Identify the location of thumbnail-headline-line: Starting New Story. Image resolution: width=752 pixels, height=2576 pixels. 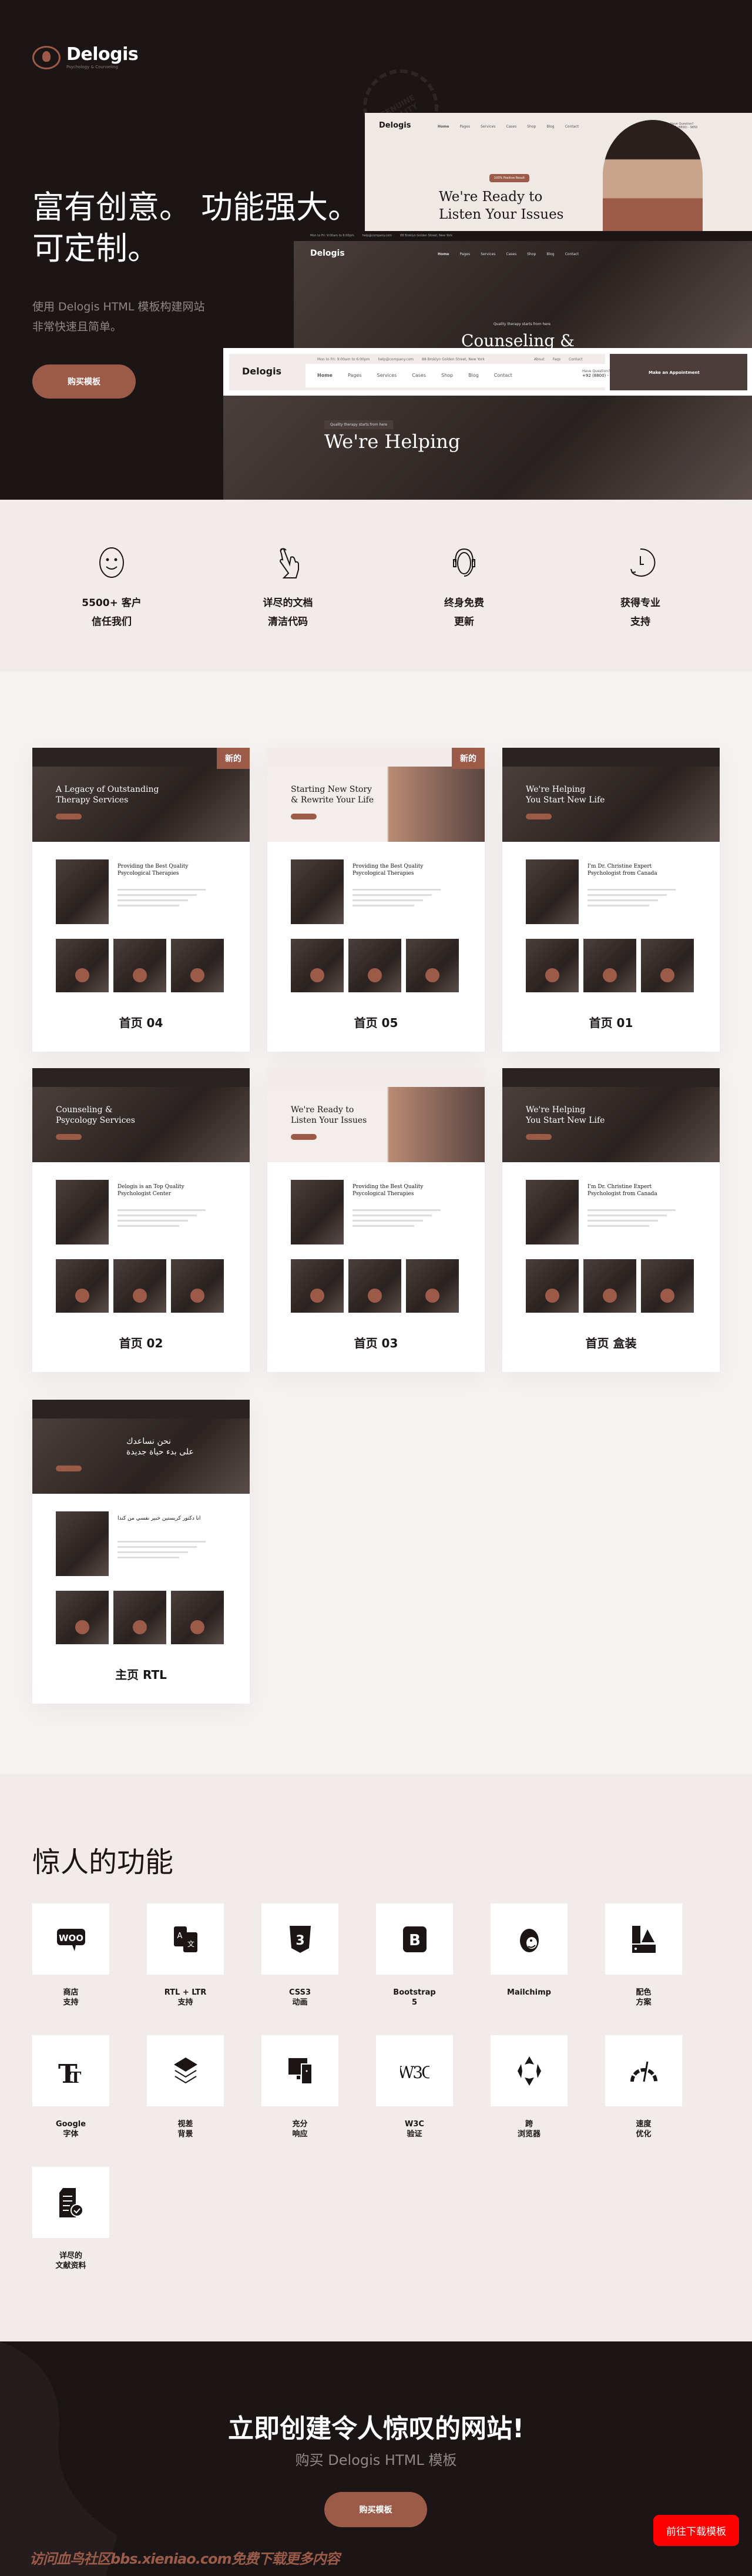
(332, 789).